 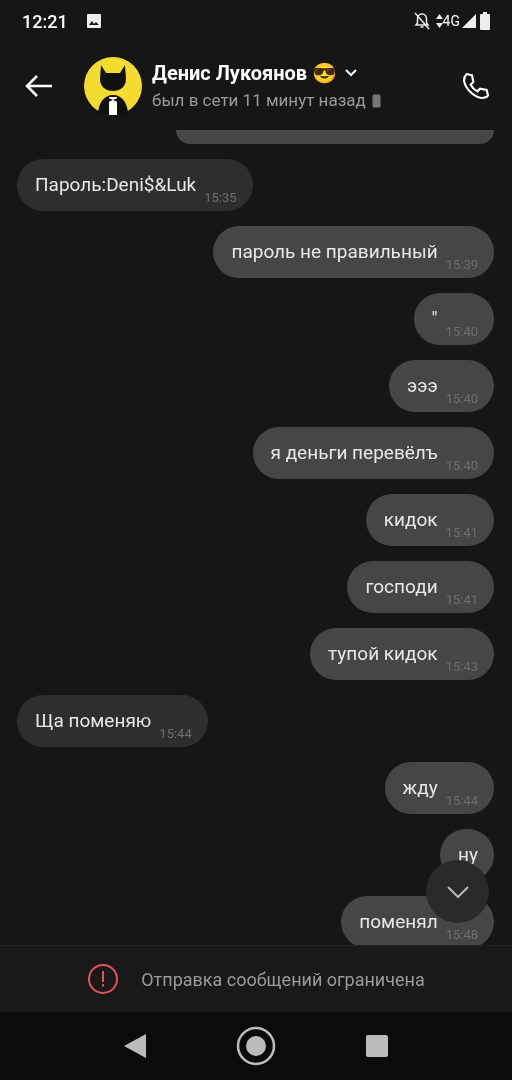 I want to click on message-text: Ща поменяю, so click(x=93, y=720).